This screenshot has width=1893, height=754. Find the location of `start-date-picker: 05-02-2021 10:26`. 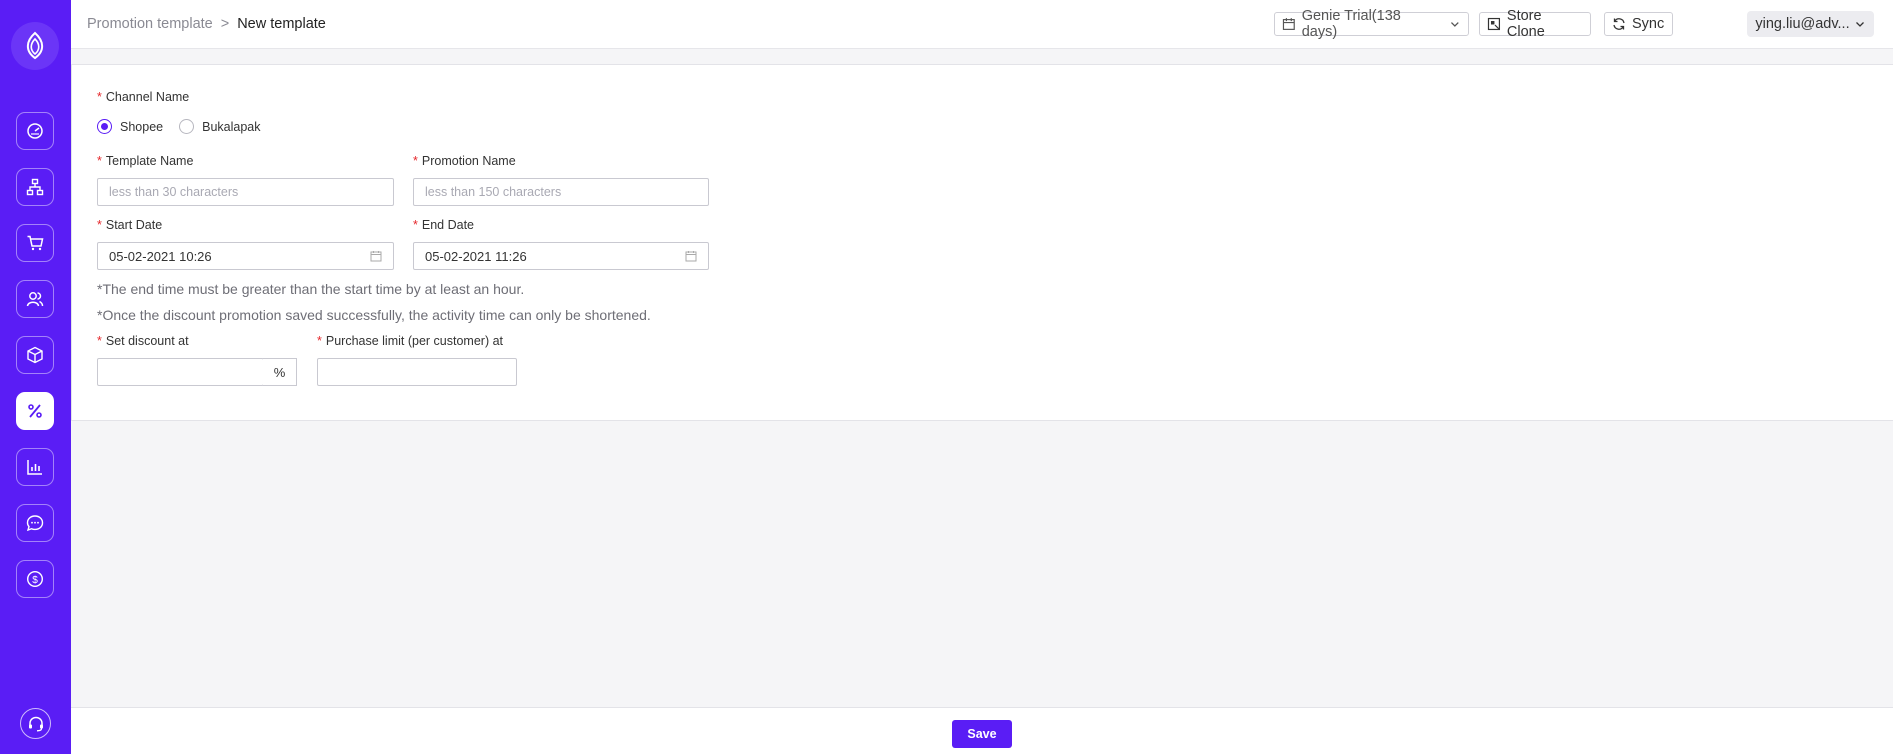

start-date-picker: 05-02-2021 10:26 is located at coordinates (245, 256).